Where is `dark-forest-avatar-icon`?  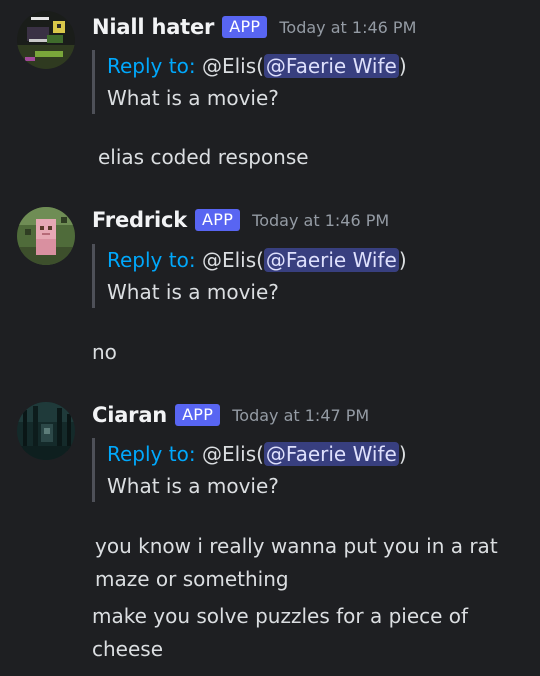 dark-forest-avatar-icon is located at coordinates (46, 431).